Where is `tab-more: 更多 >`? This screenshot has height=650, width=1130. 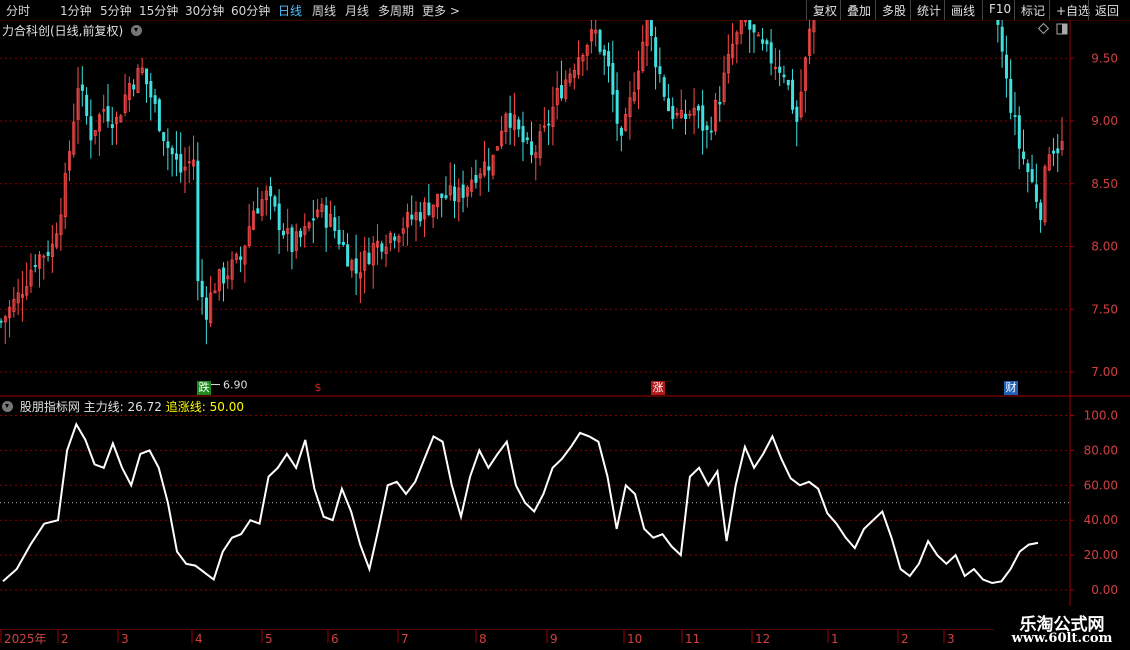
tab-more: 更多 > is located at coordinates (441, 10).